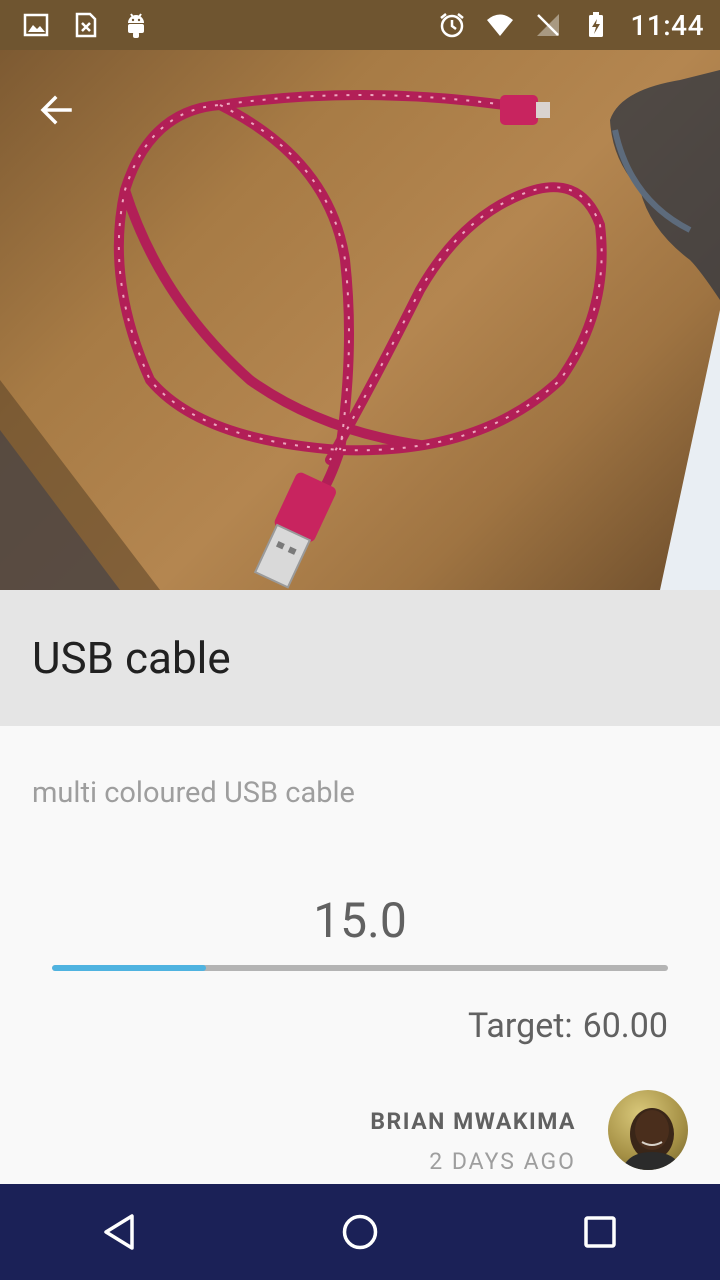 This screenshot has height=1280, width=720. What do you see at coordinates (360, 920) in the screenshot?
I see `raised-amount: 15.0` at bounding box center [360, 920].